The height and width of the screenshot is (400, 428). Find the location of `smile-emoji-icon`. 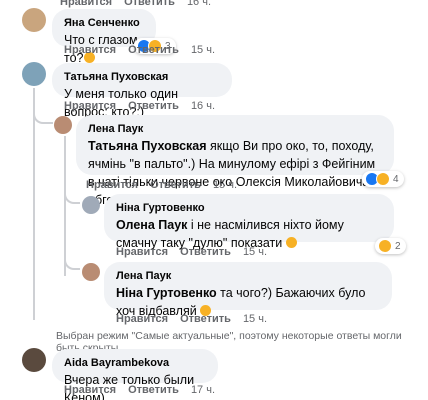

smile-emoji-icon is located at coordinates (291, 242).